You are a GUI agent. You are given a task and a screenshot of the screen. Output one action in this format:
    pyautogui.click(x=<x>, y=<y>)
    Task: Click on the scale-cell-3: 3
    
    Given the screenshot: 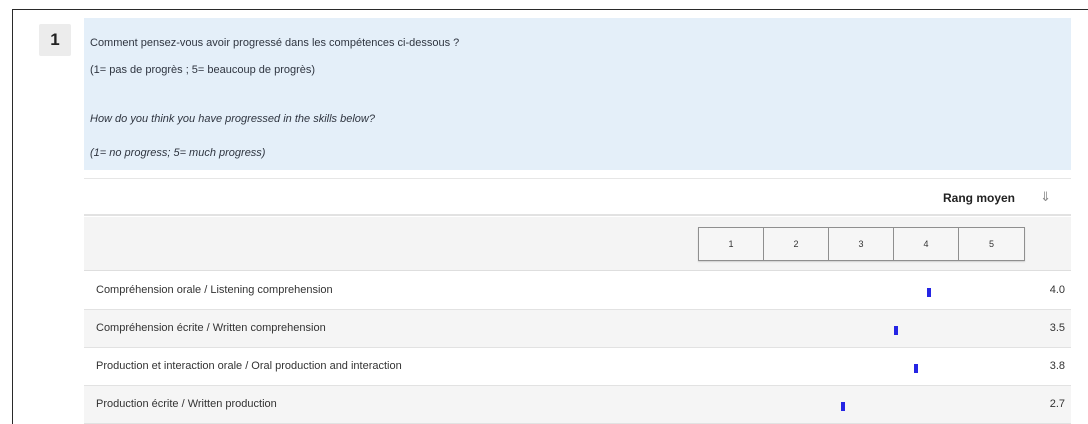 What is the action you would take?
    pyautogui.click(x=861, y=244)
    